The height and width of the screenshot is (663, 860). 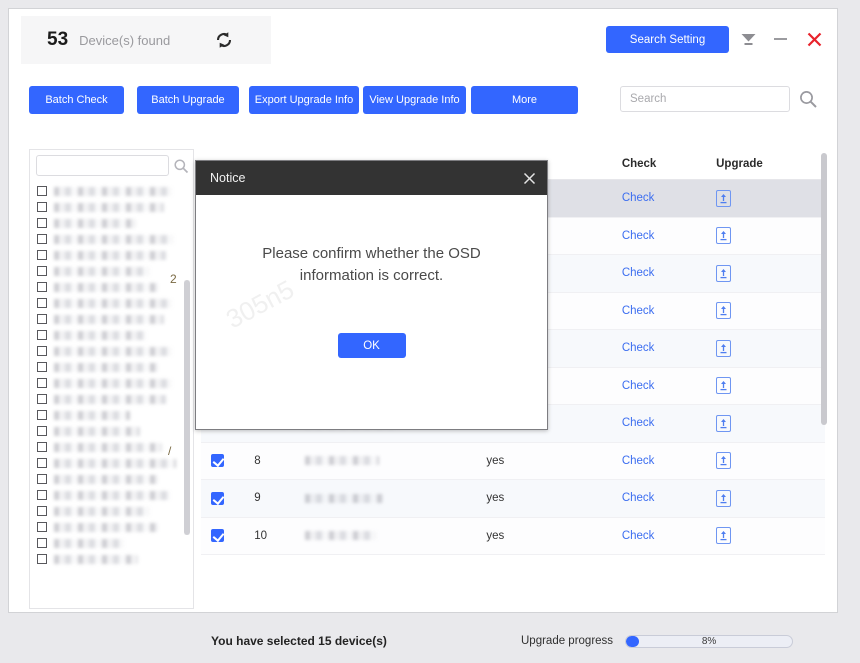 What do you see at coordinates (667, 39) in the screenshot?
I see `search-setting-button: Search Setting` at bounding box center [667, 39].